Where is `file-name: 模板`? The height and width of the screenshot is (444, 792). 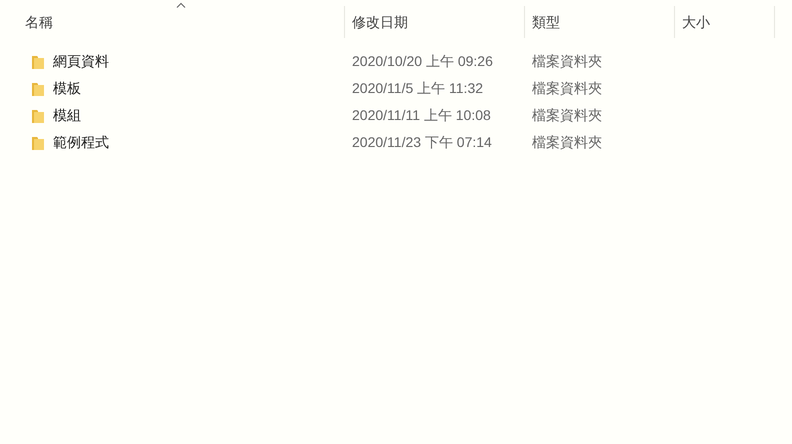 file-name: 模板 is located at coordinates (67, 88).